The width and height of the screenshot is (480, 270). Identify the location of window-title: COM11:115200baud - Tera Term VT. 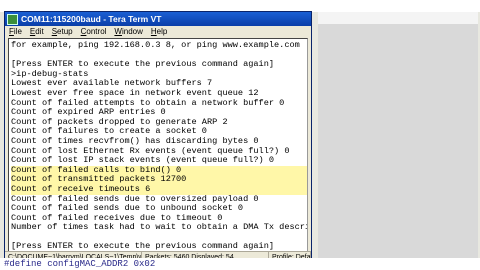
(91, 19).